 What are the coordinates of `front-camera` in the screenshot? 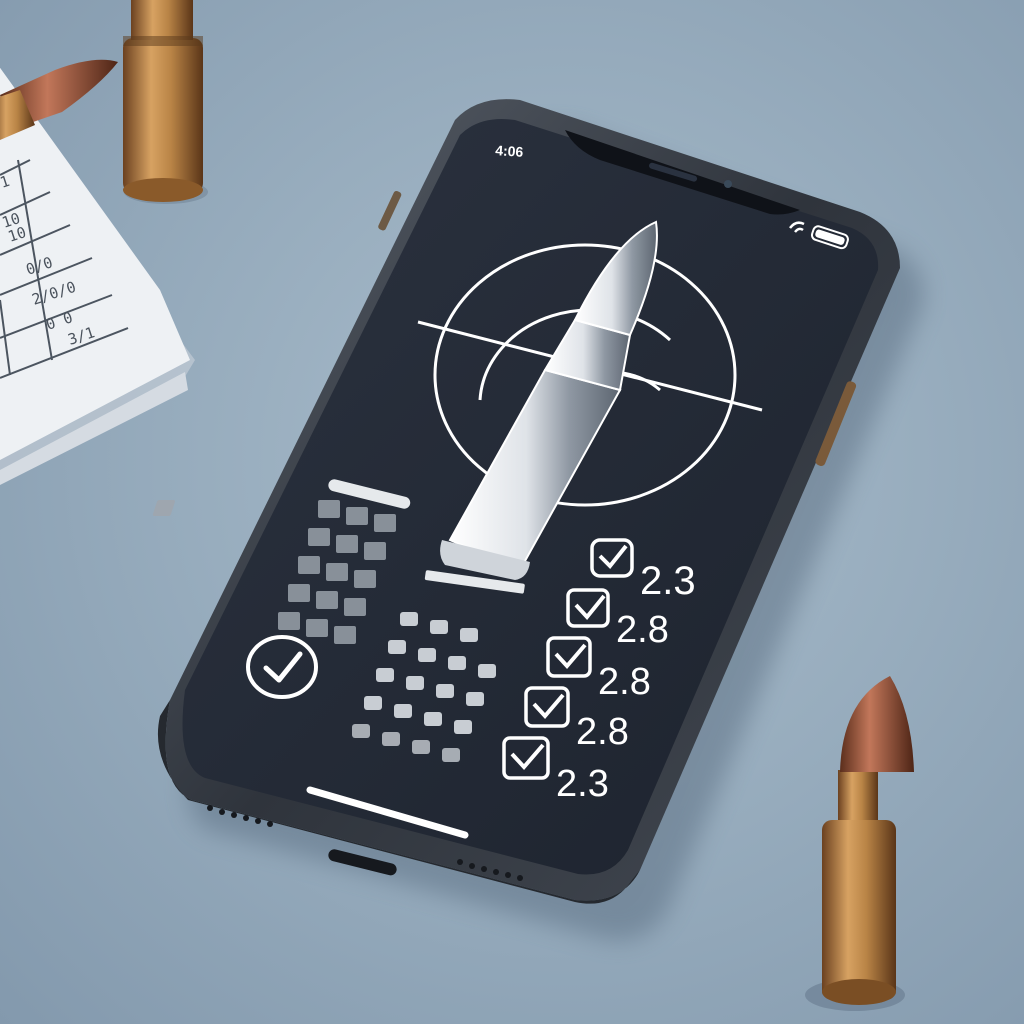 It's located at (728, 184).